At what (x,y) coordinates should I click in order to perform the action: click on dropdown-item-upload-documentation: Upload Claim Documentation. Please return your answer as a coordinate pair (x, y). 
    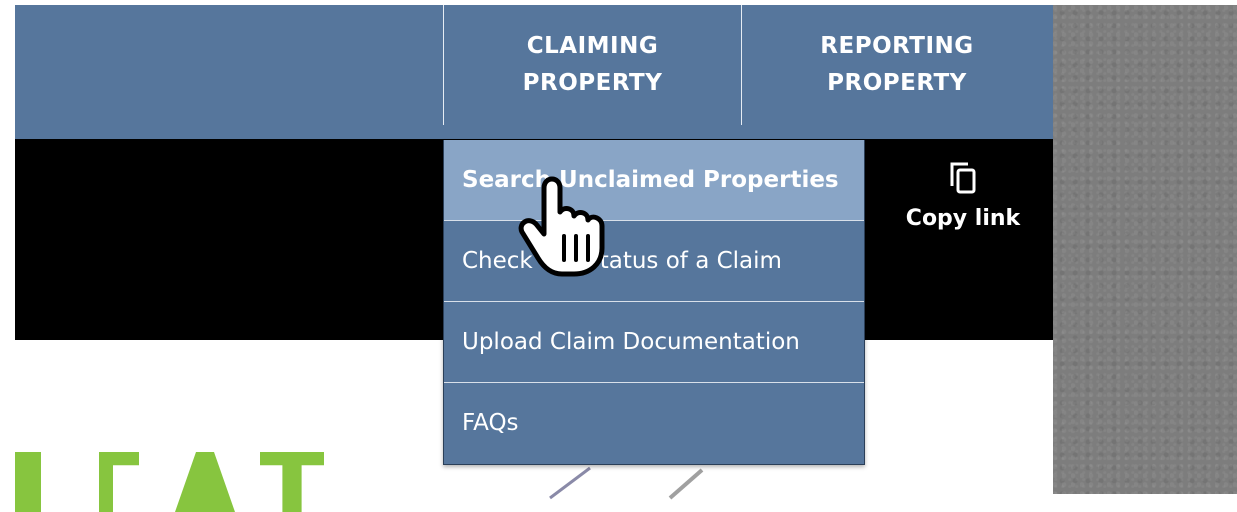
    Looking at the image, I should click on (654, 342).